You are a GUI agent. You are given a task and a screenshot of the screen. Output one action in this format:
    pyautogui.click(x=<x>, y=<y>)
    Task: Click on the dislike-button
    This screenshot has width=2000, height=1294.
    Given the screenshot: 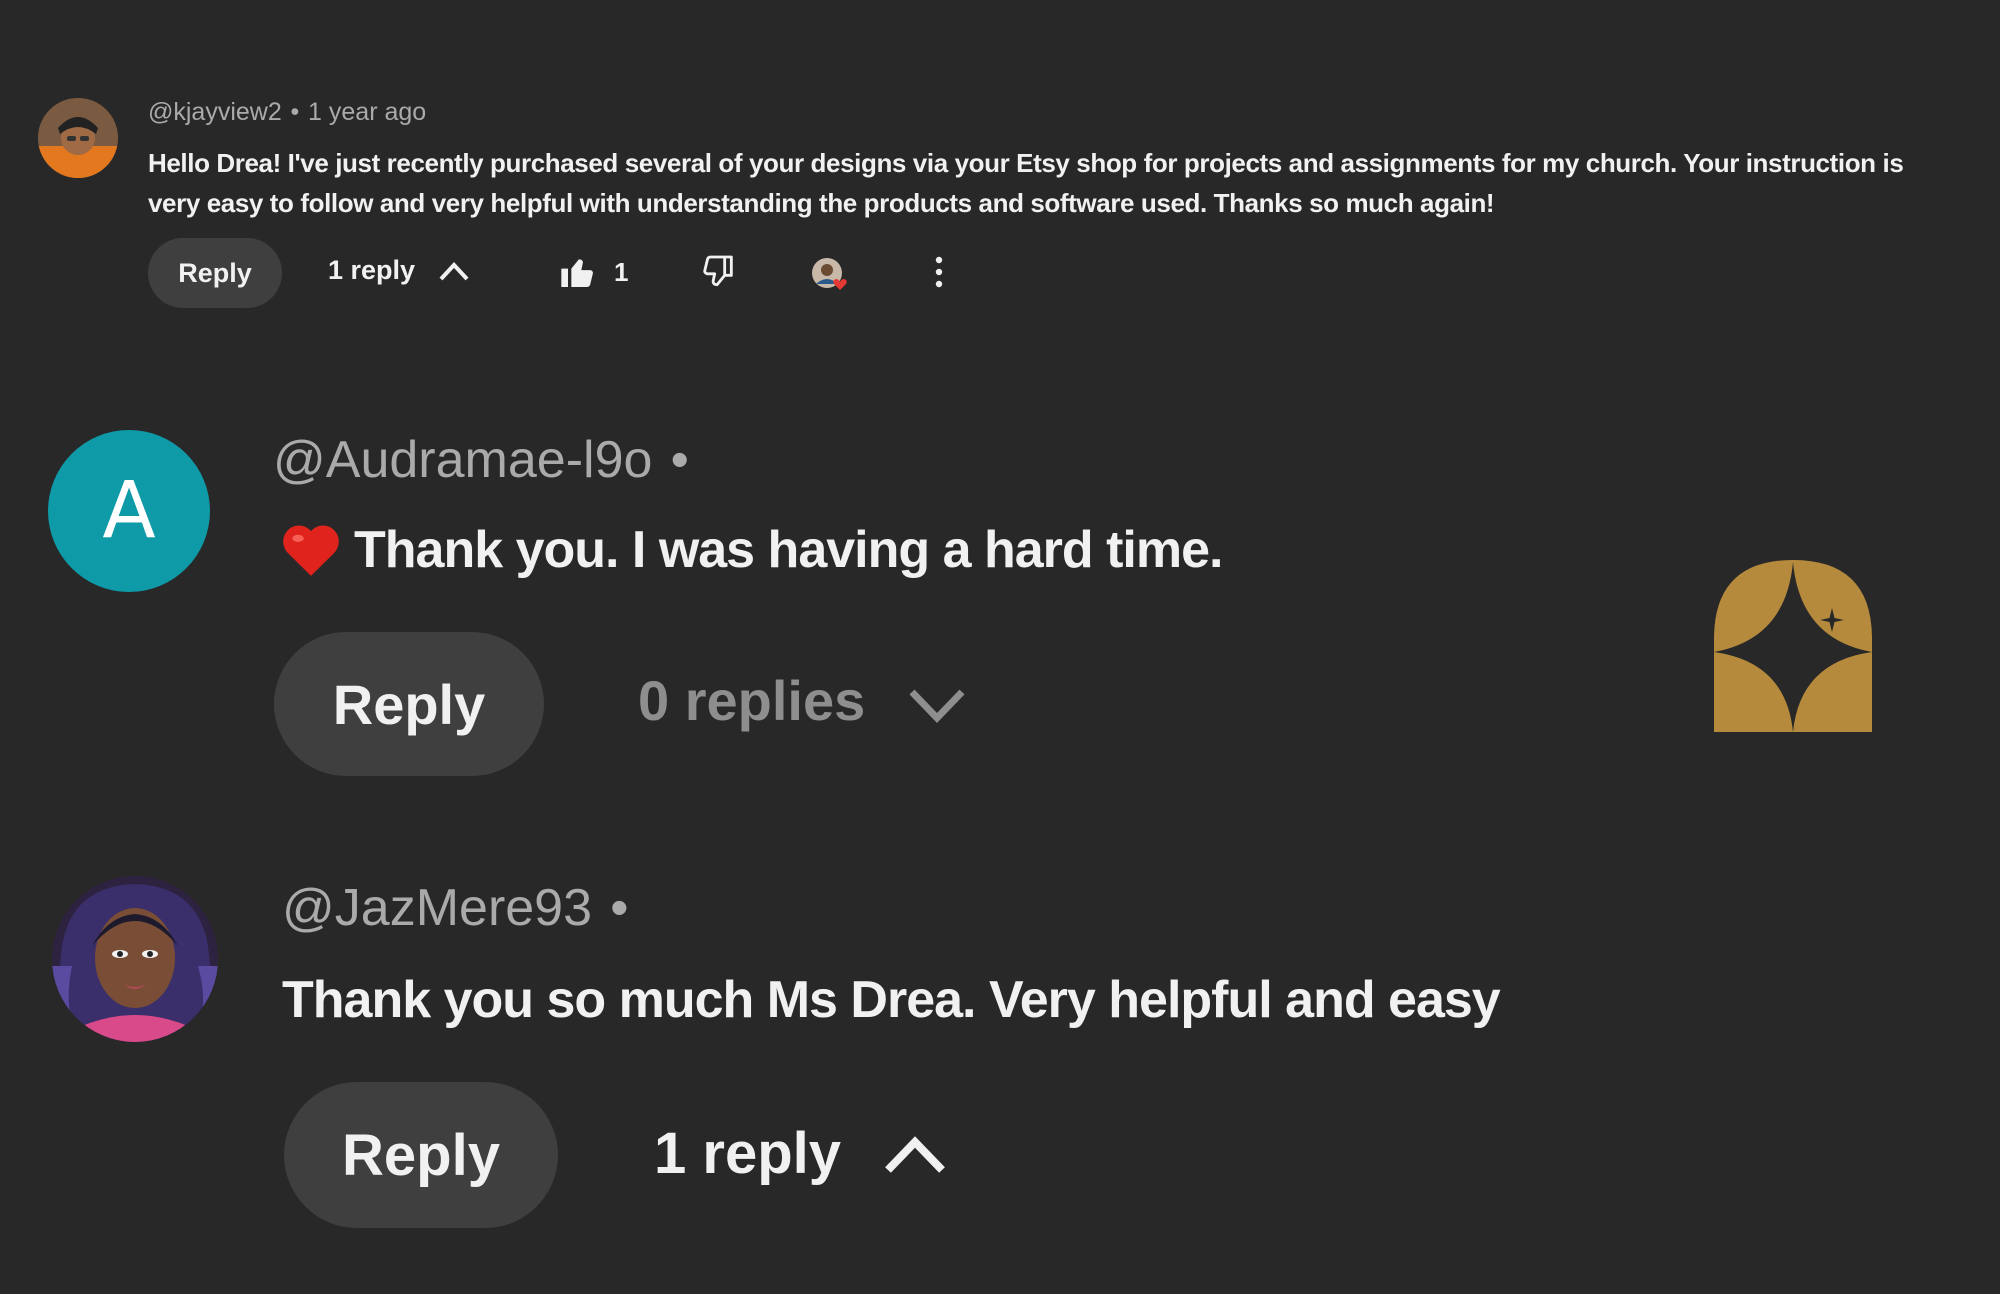 What is the action you would take?
    pyautogui.click(x=718, y=272)
    